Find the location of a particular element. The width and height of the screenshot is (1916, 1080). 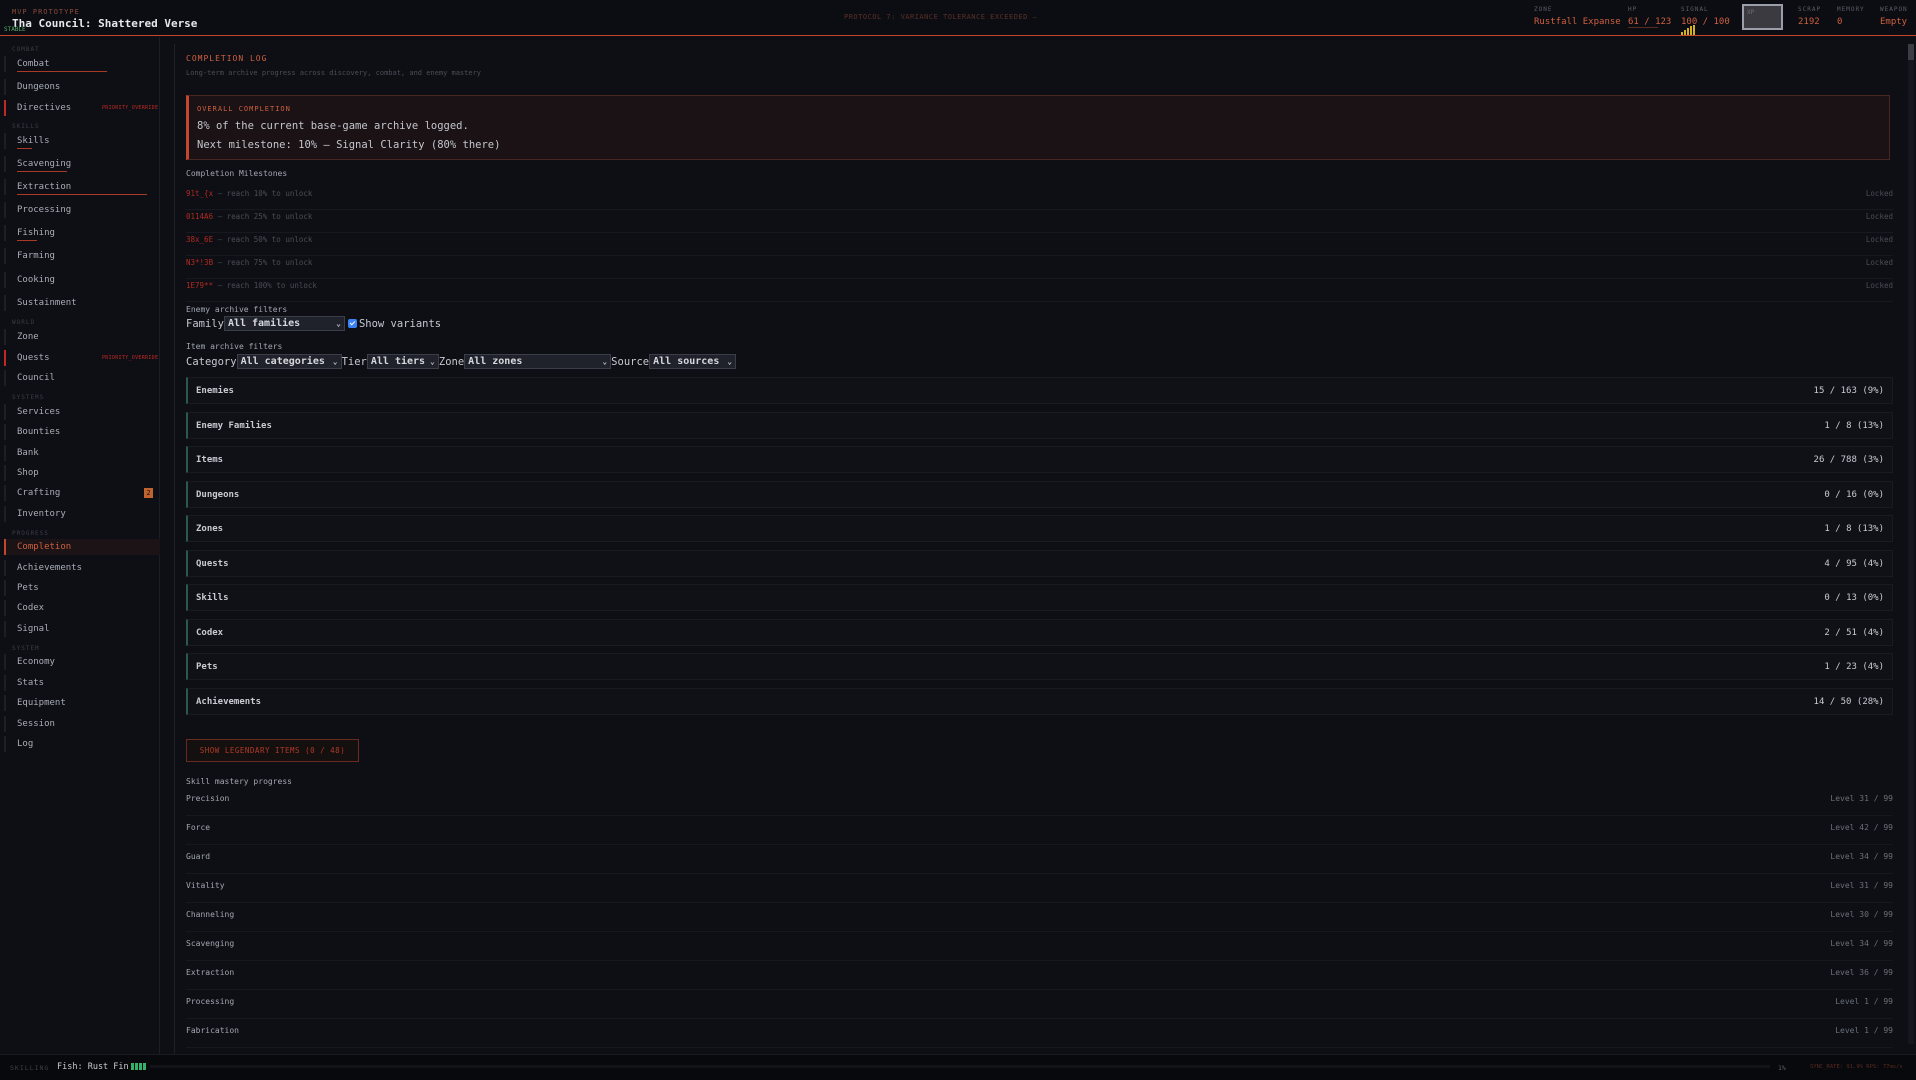

sidebar-item-dungeons: Dungeons is located at coordinates (82, 87).